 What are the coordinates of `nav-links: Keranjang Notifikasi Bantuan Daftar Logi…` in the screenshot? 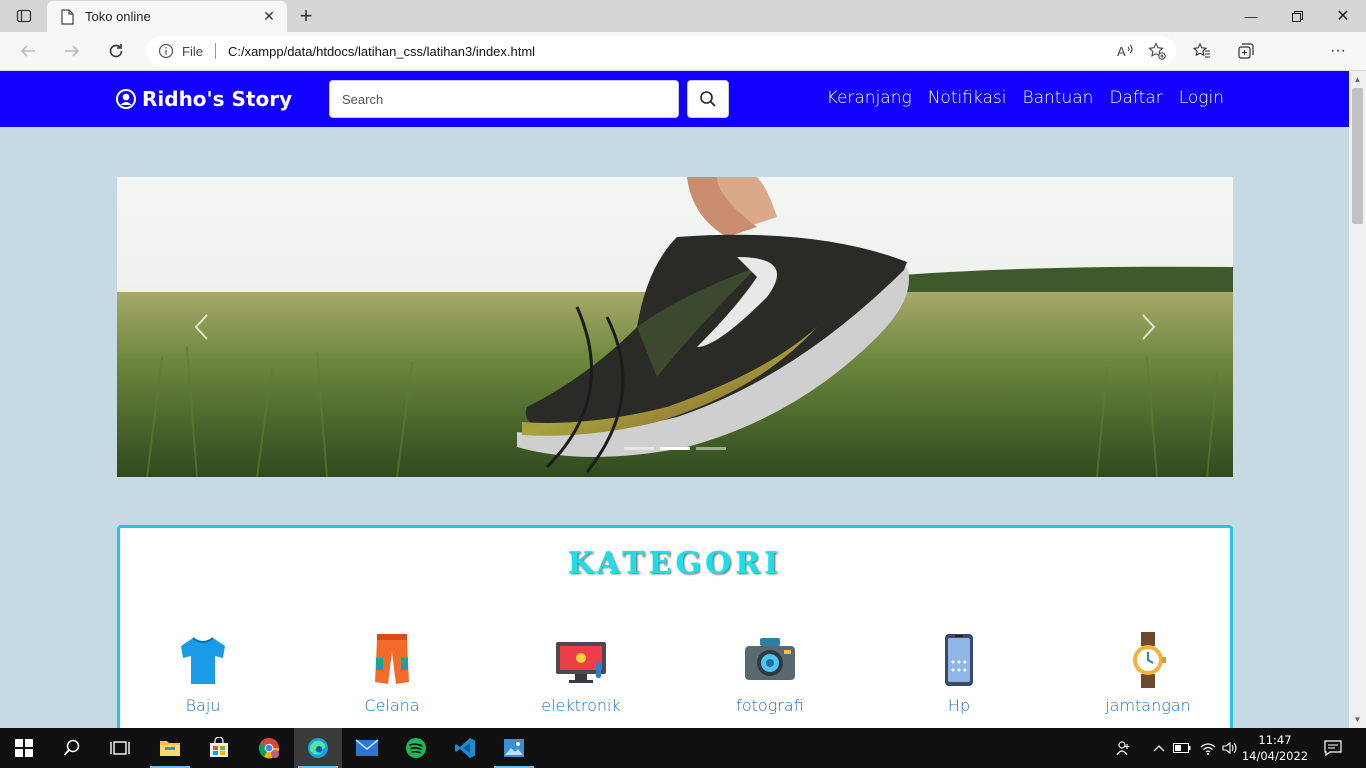 It's located at (1025, 98).